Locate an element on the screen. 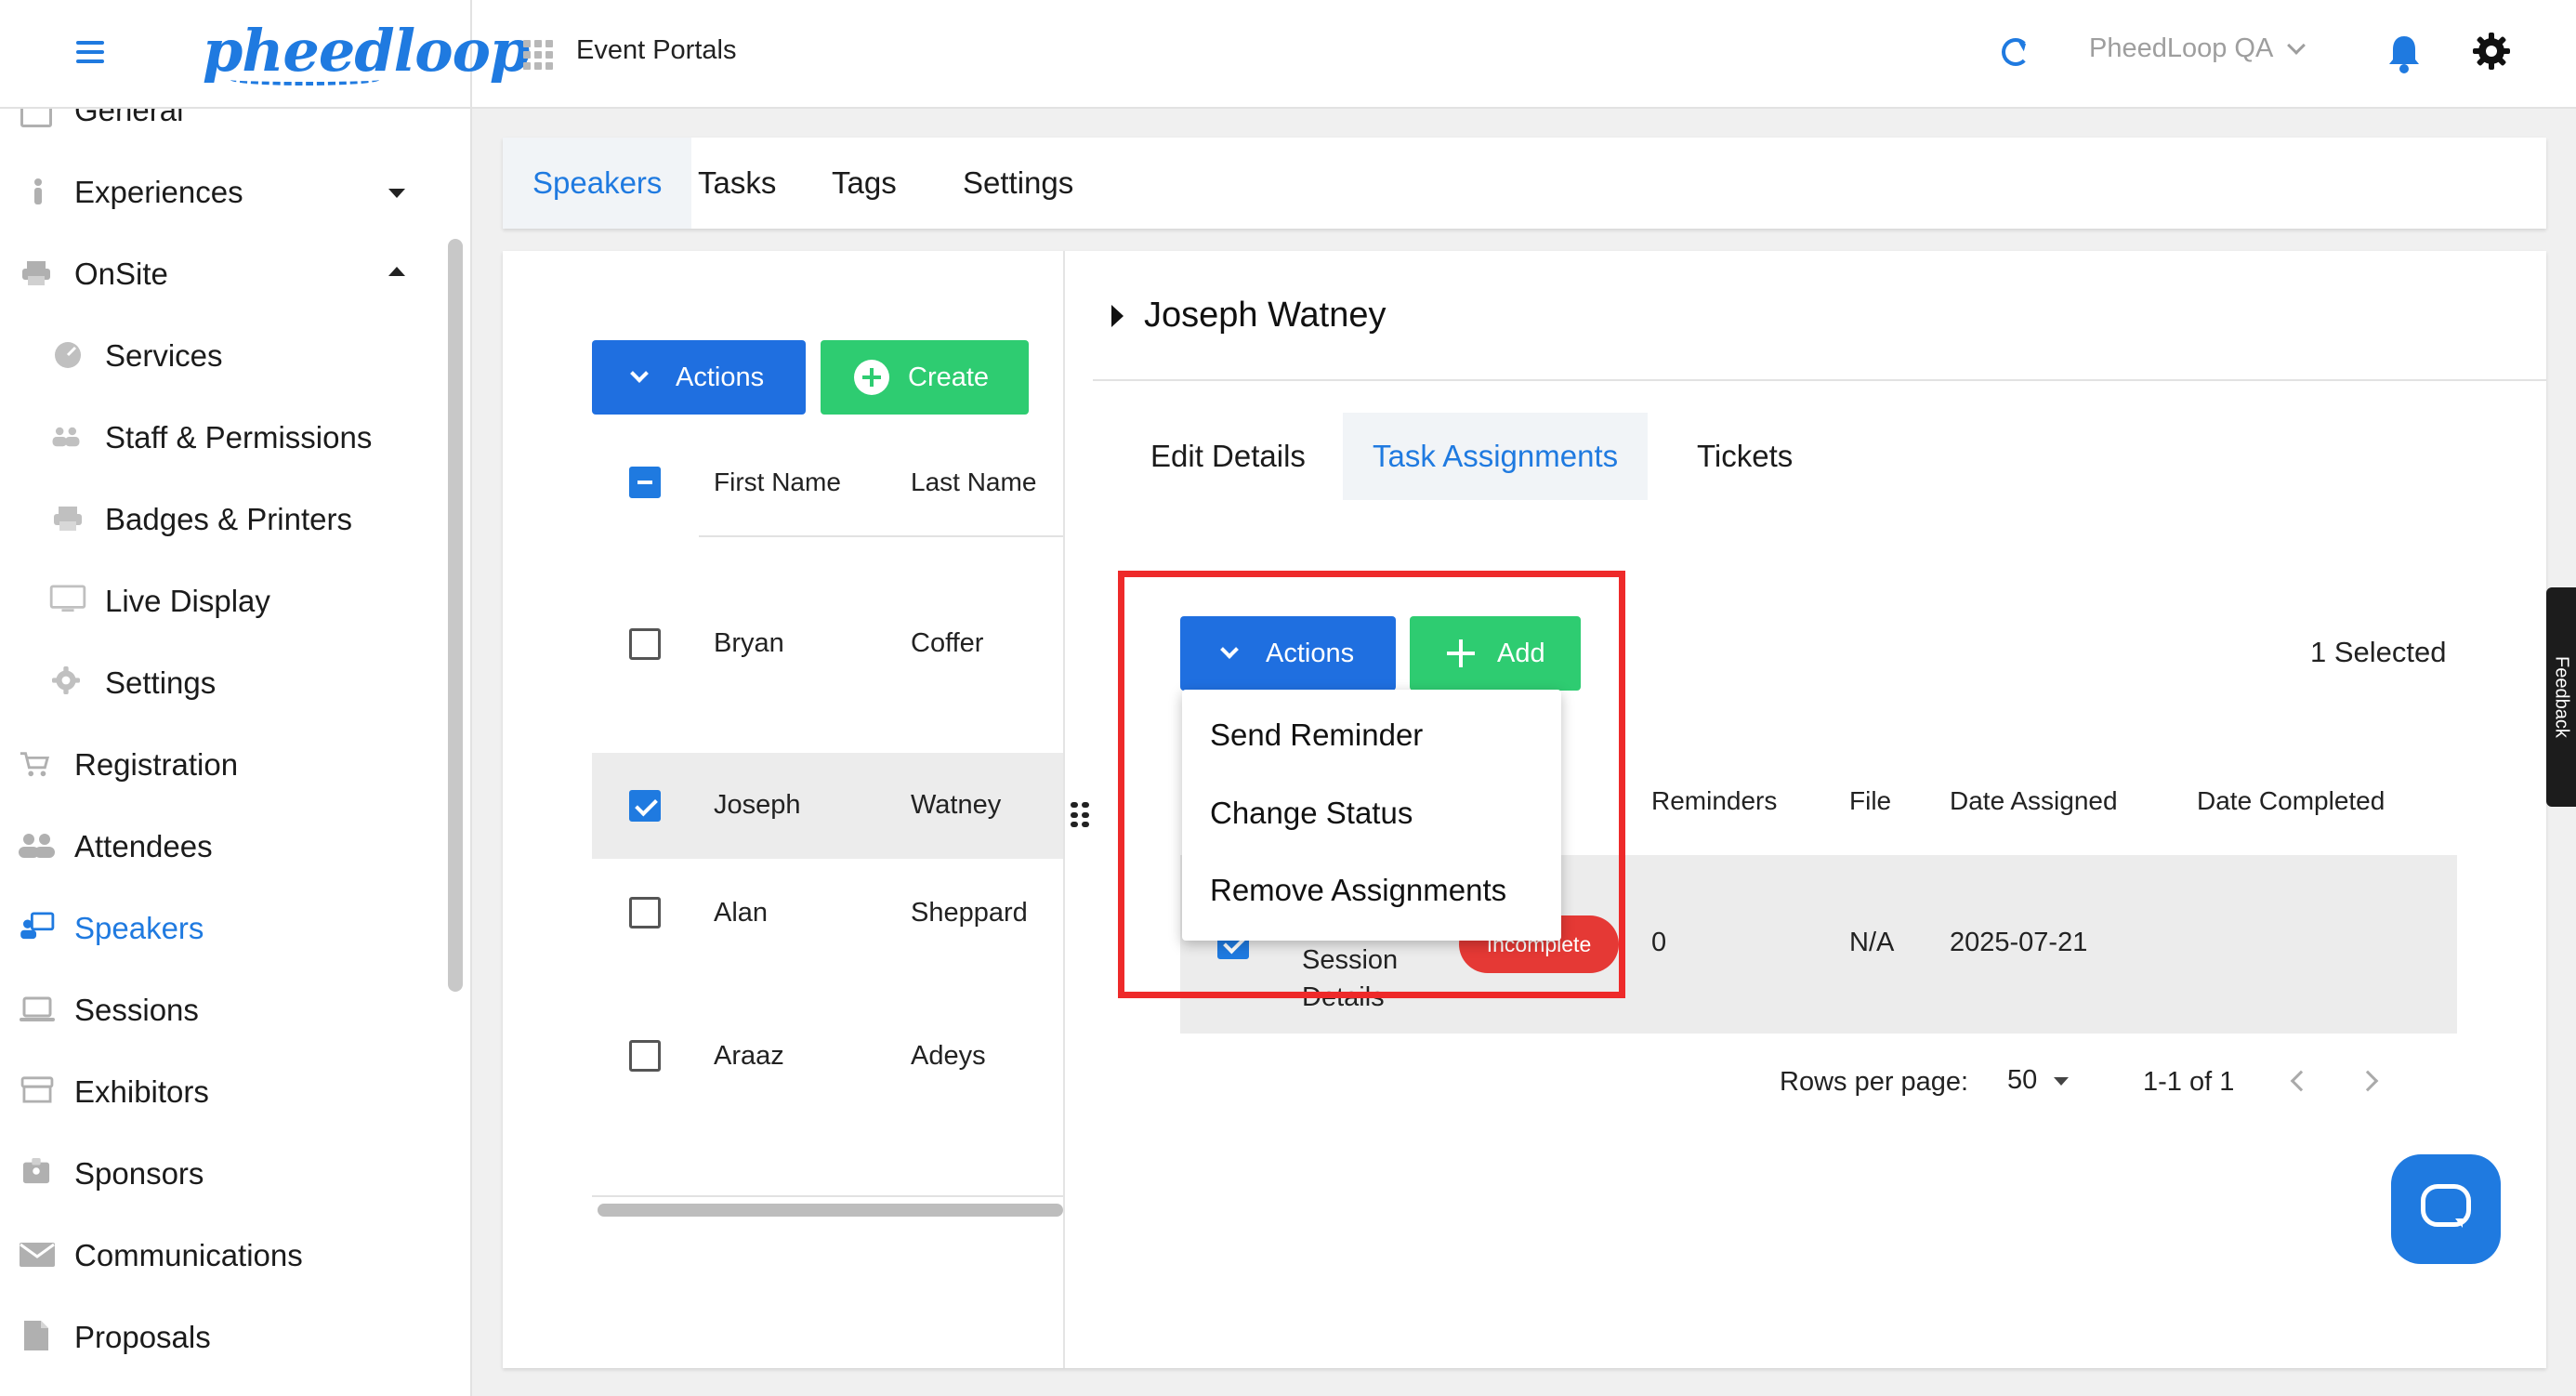 This screenshot has height=1396, width=2576. sidebar-item-sponsors: Sponsors is located at coordinates (218, 1174).